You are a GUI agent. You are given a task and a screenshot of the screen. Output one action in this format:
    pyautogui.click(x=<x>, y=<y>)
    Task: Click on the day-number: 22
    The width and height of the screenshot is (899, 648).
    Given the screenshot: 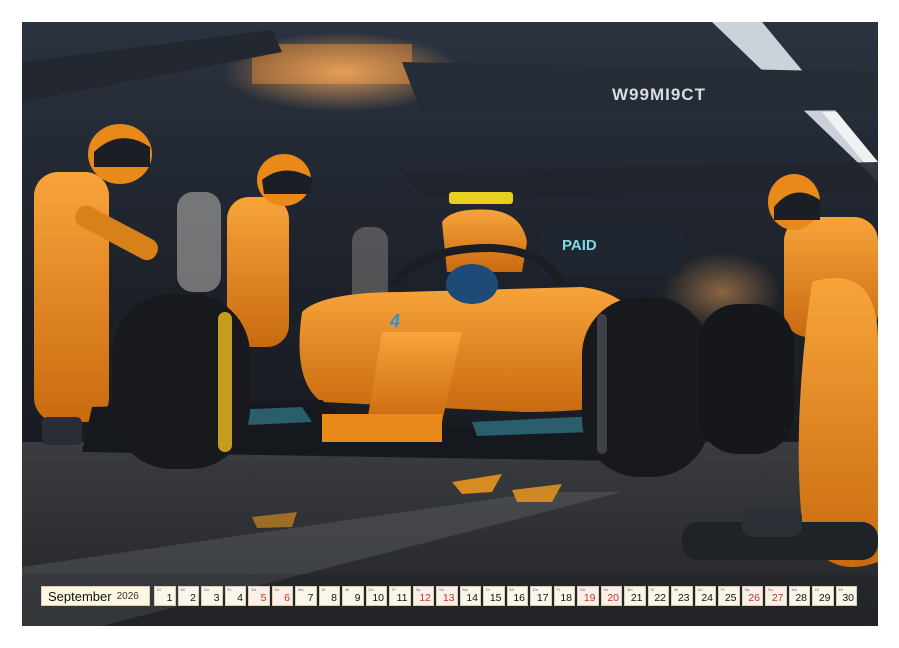 What is the action you would take?
    pyautogui.click(x=660, y=598)
    